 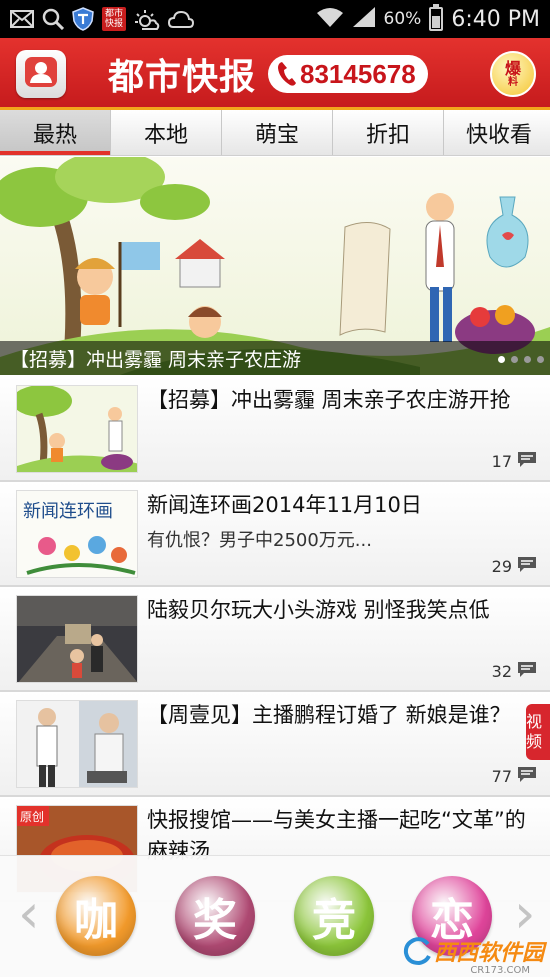 What do you see at coordinates (275, 916) in the screenshot?
I see `bottom-category-bar: ‹ 咖 奖 竞 恋 › 西西软件园 CR173.COM` at bounding box center [275, 916].